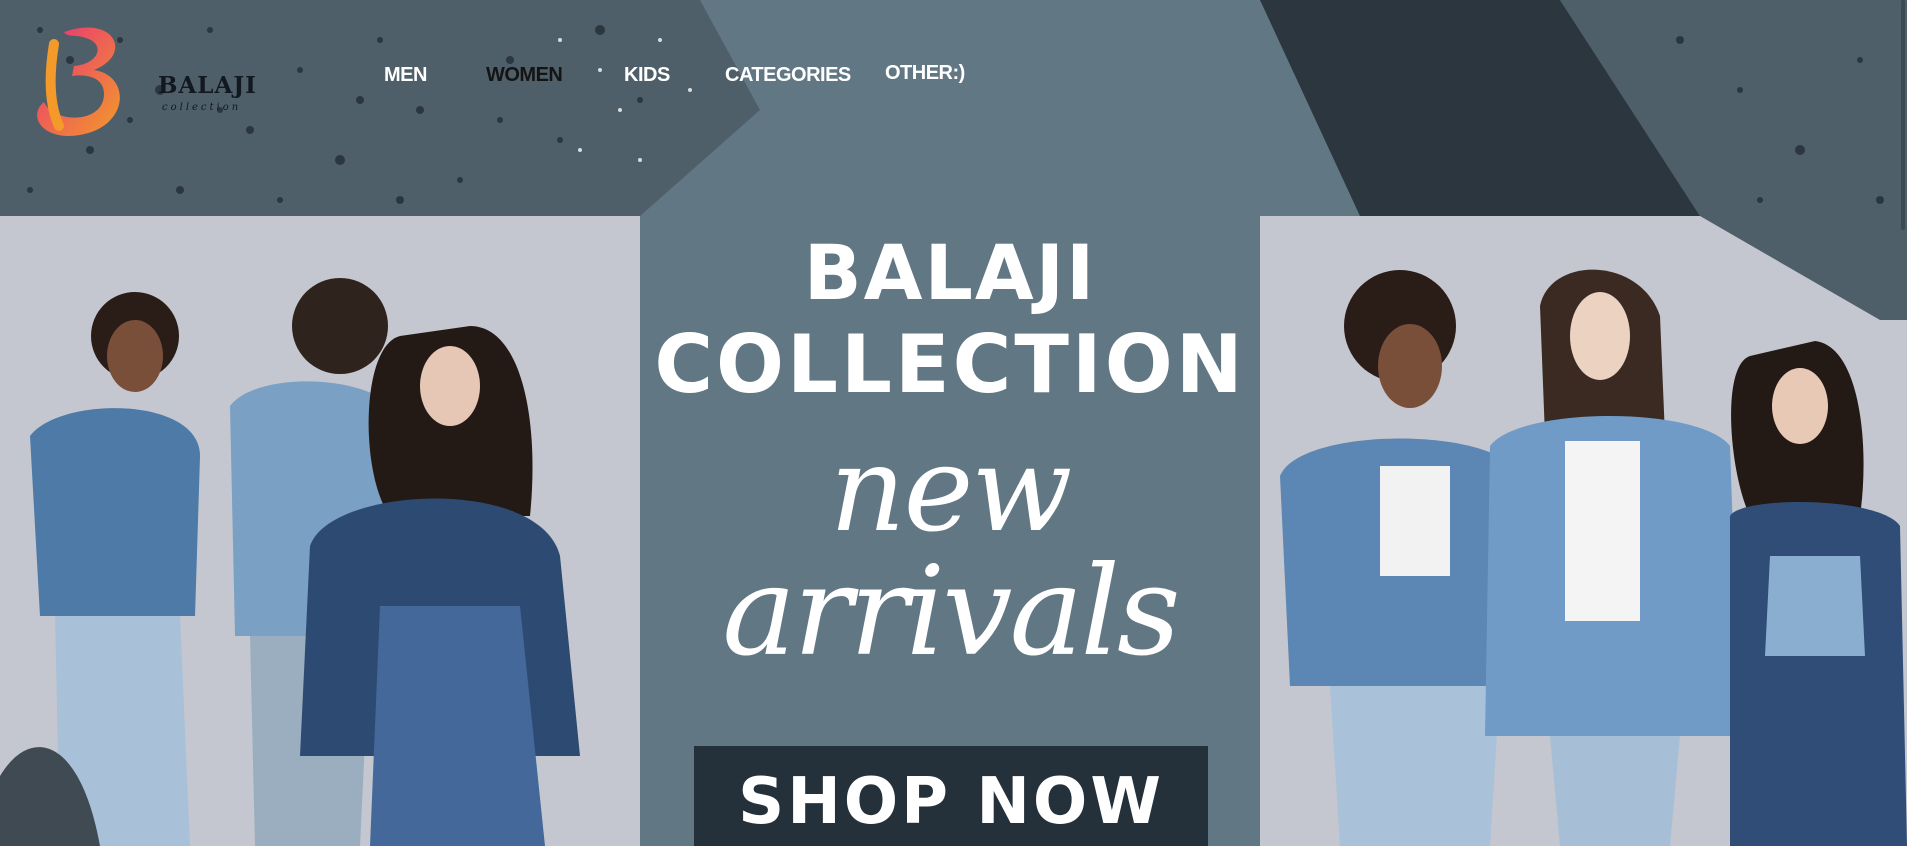  What do you see at coordinates (140, 79) in the screenshot?
I see `brand-logo: BALAJI collection` at bounding box center [140, 79].